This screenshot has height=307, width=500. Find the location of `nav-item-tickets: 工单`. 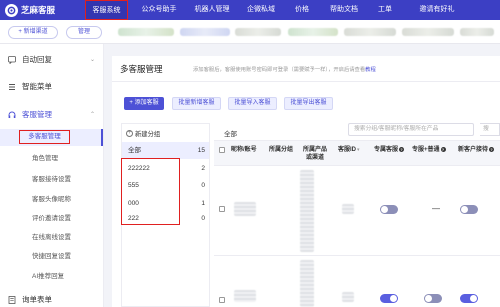

nav-item-tickets: 工单 is located at coordinates (385, 10).